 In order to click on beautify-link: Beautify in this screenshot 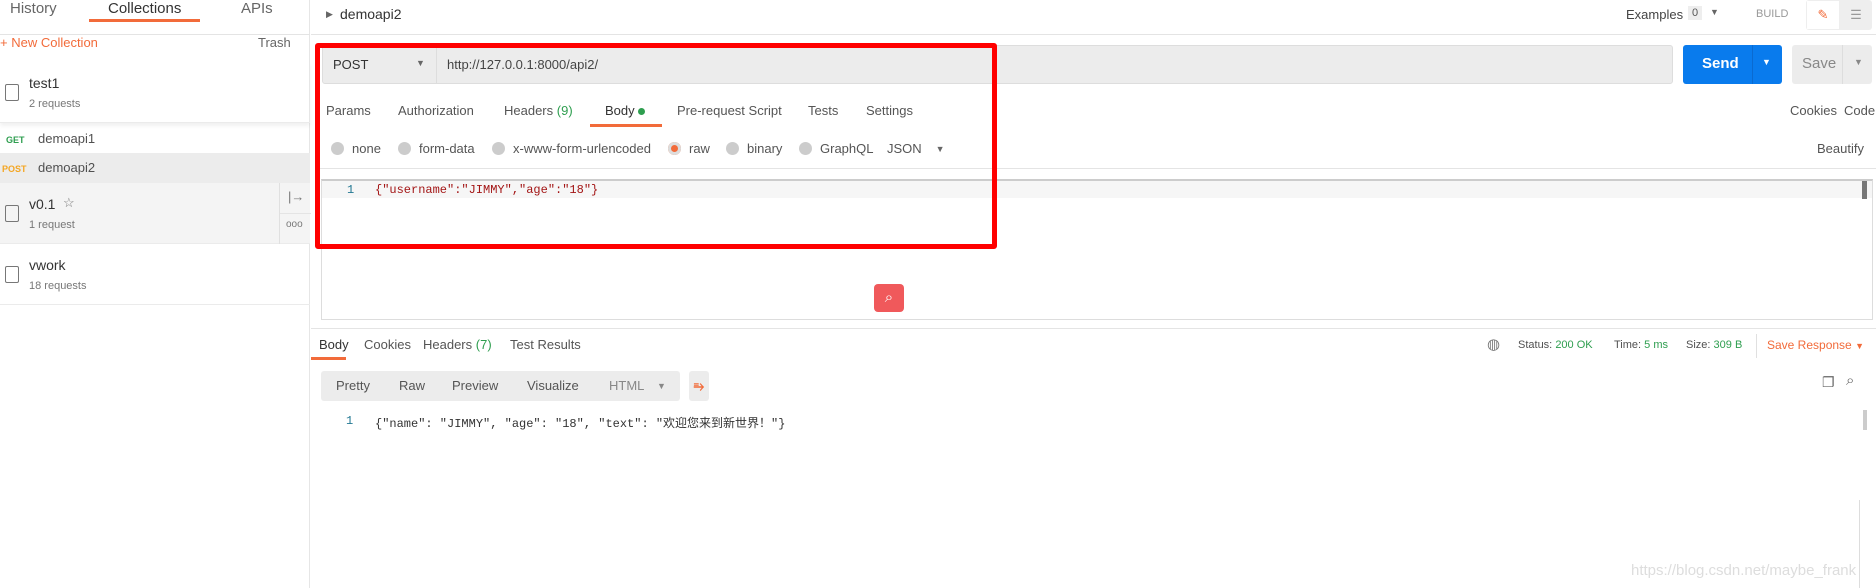, I will do `click(1840, 148)`.